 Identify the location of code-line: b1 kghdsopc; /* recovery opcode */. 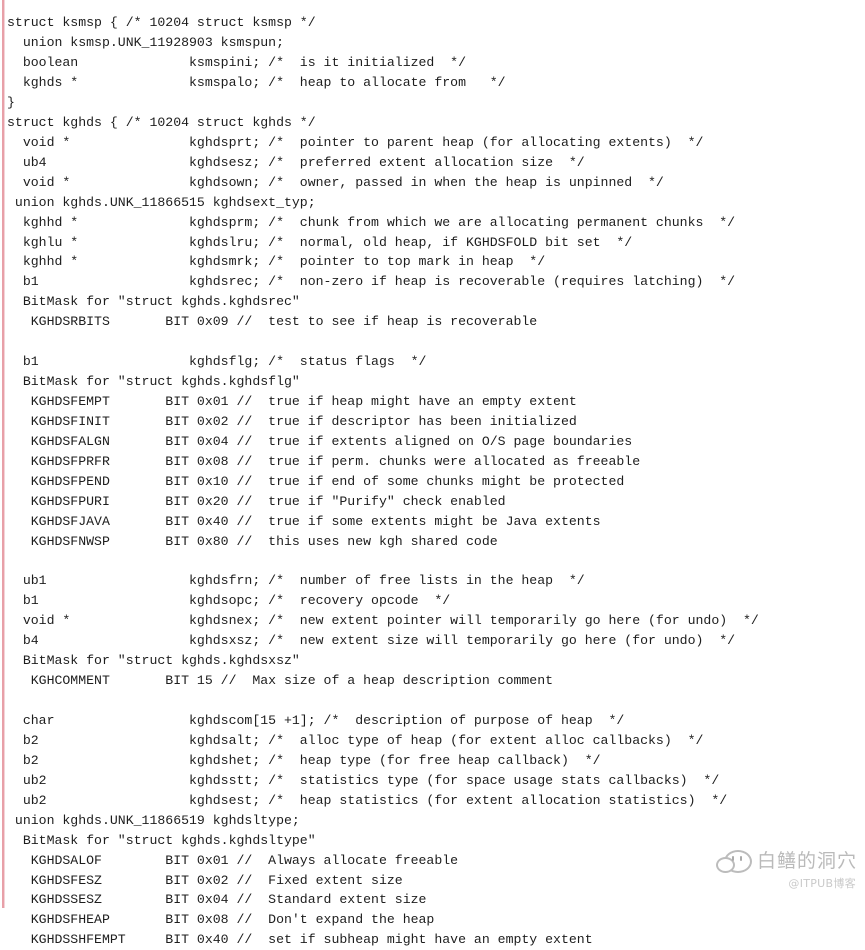
(229, 601).